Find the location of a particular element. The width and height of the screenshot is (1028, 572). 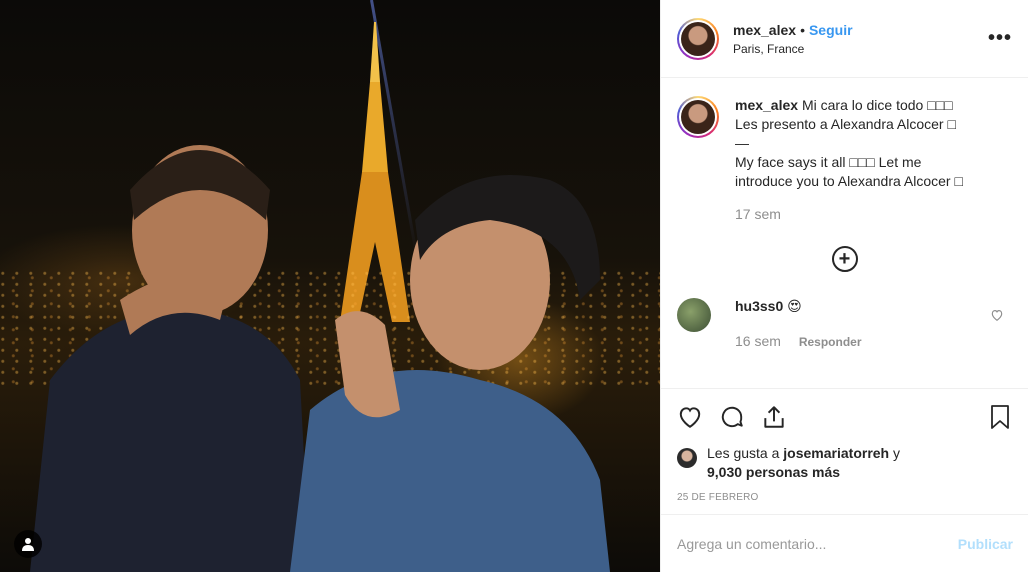

share-icon is located at coordinates (774, 416).